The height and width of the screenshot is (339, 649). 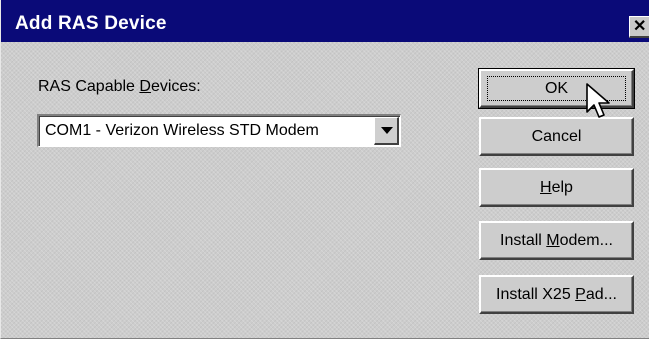 What do you see at coordinates (598, 100) in the screenshot?
I see `mouse-pointer-icon` at bounding box center [598, 100].